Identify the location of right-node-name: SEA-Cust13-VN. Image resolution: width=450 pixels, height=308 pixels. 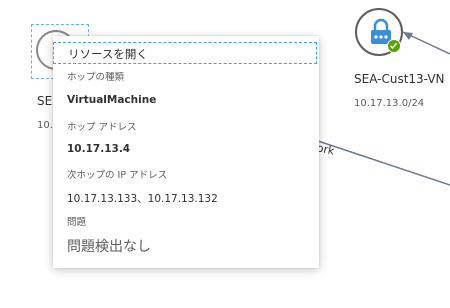
(399, 79).